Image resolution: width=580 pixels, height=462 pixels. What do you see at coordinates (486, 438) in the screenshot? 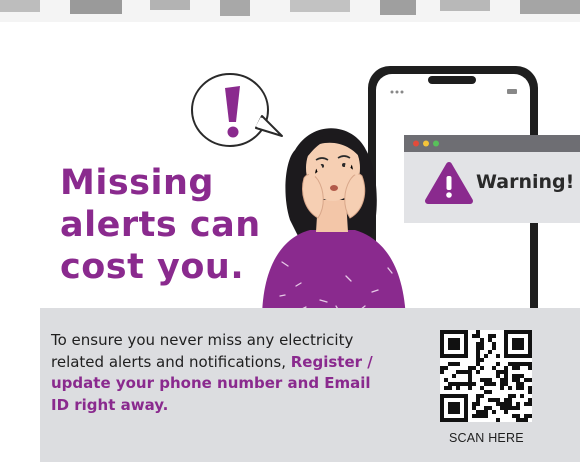
I see `scan-here-label: SCAN HERE` at bounding box center [486, 438].